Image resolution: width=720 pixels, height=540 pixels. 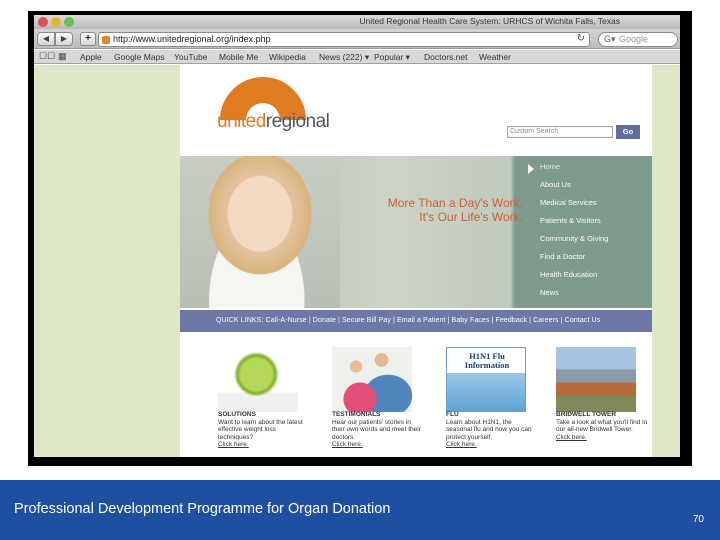 What do you see at coordinates (471, 217) in the screenshot?
I see `tagline-line-2: It's Our Life's Work.` at bounding box center [471, 217].